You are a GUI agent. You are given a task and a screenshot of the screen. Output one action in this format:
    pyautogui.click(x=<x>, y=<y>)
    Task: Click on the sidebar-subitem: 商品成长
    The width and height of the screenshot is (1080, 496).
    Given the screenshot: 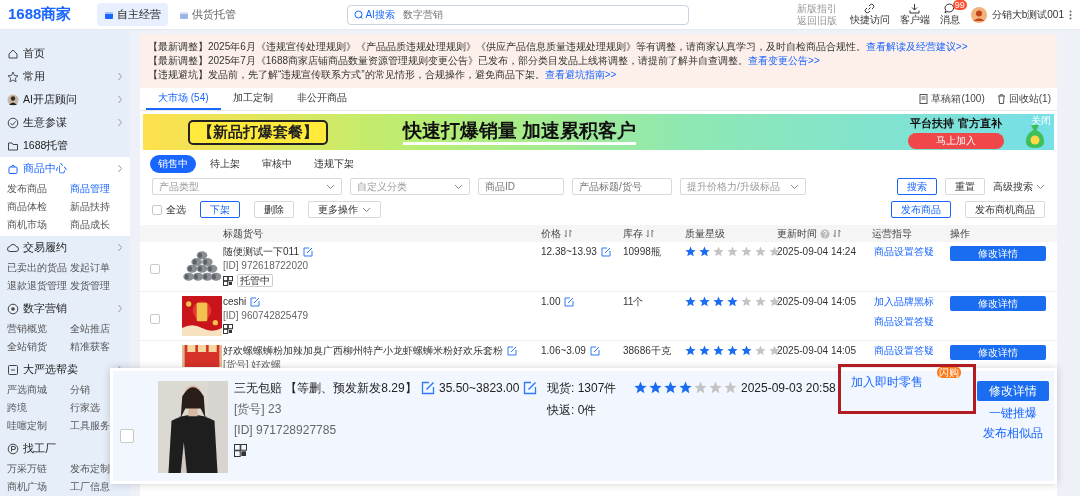 What is the action you would take?
    pyautogui.click(x=90, y=225)
    